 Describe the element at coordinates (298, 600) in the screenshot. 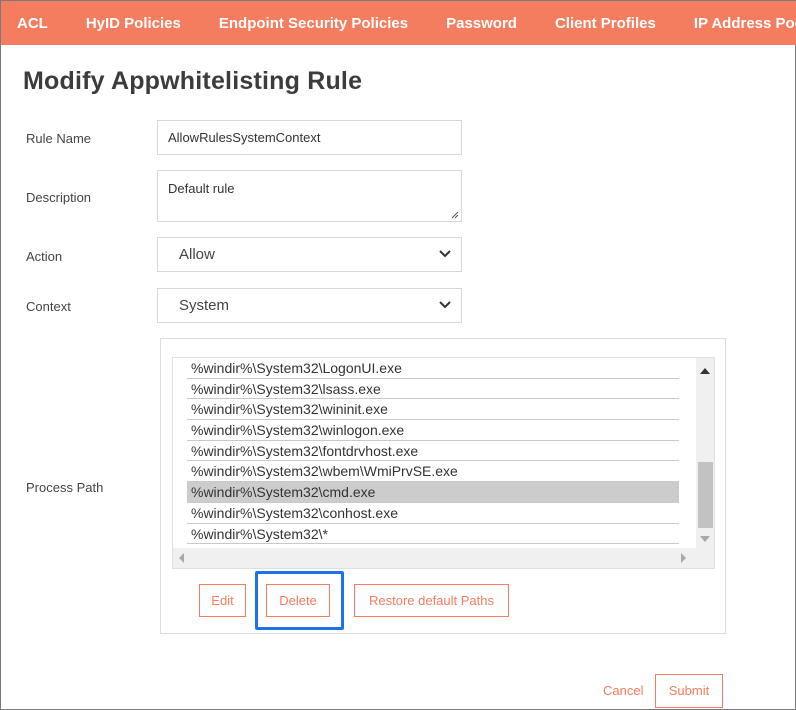

I see `delete-button: Delete` at that location.